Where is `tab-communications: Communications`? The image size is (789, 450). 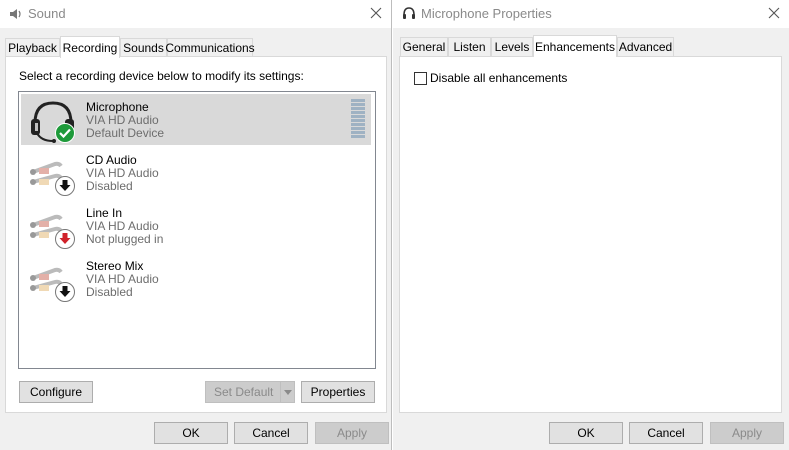
tab-communications: Communications is located at coordinates (210, 47).